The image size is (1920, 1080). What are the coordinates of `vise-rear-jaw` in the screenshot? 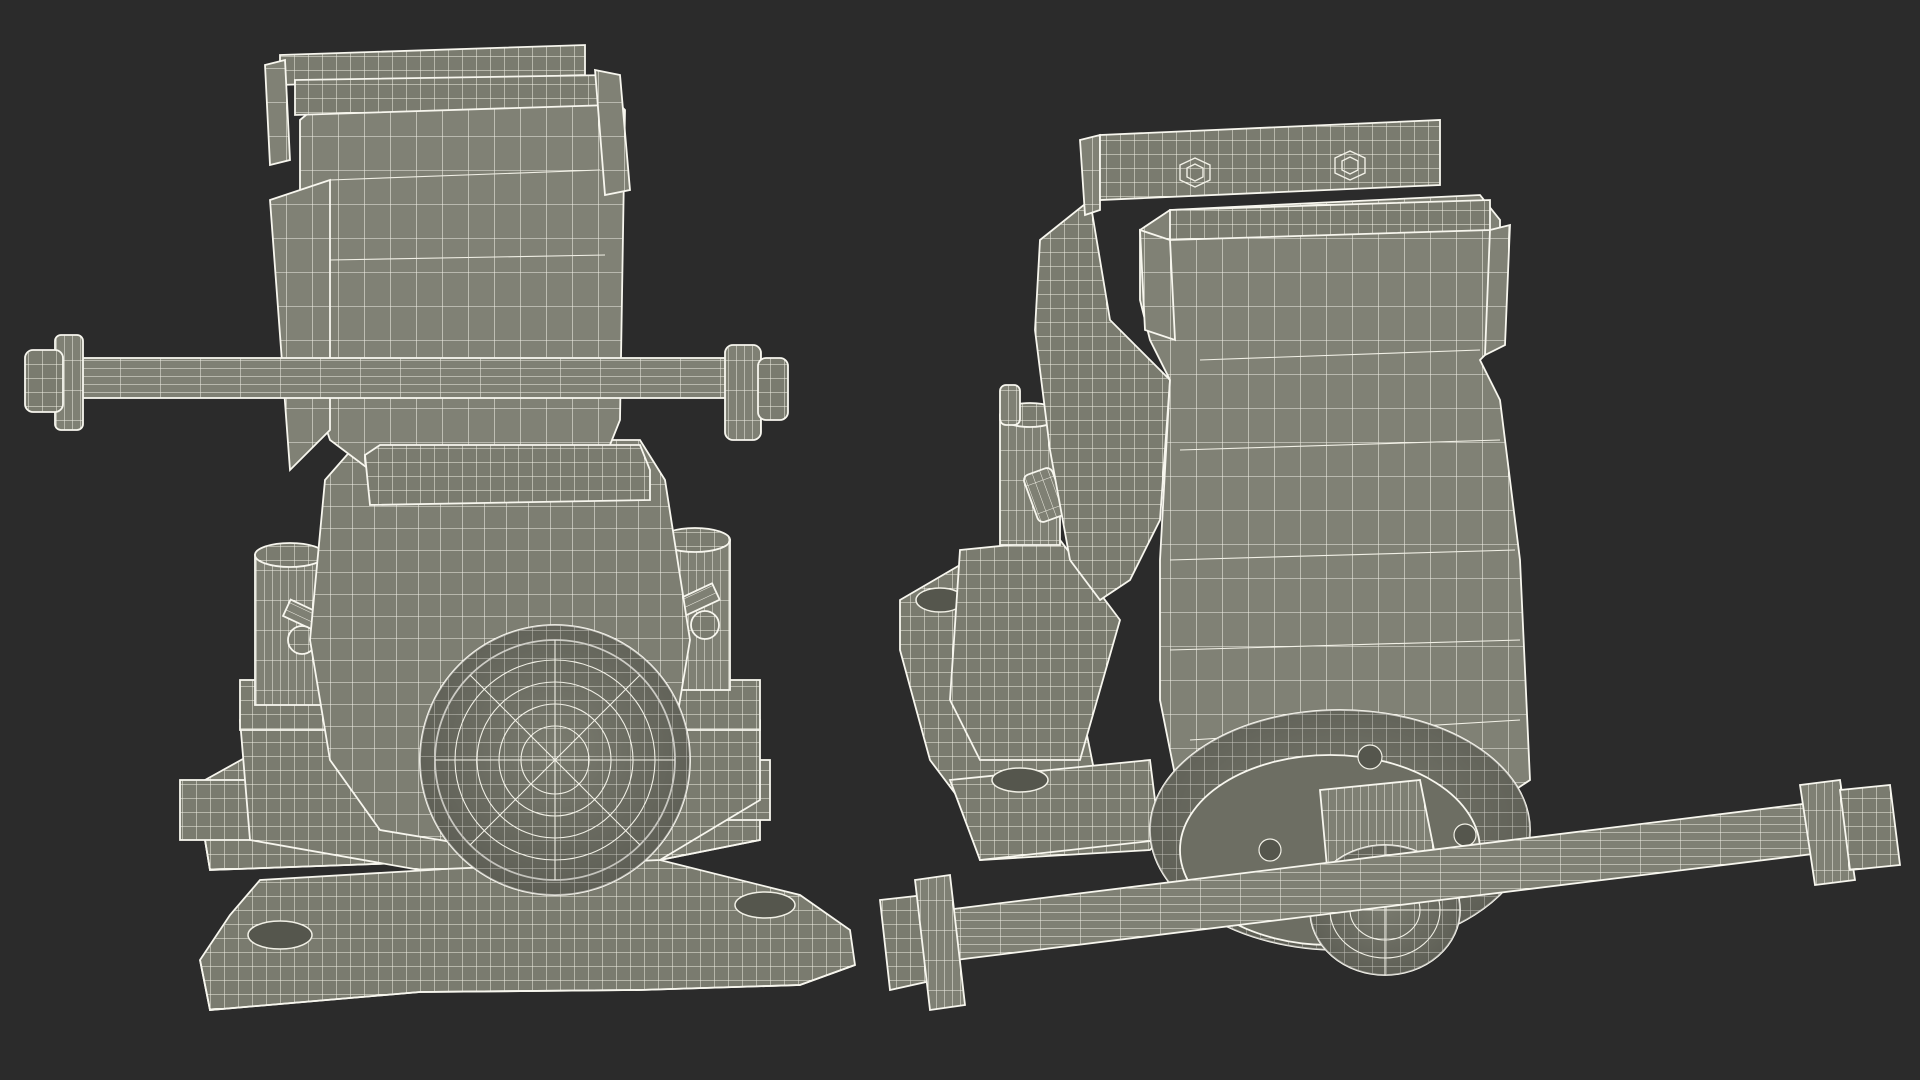 It's located at (462, 277).